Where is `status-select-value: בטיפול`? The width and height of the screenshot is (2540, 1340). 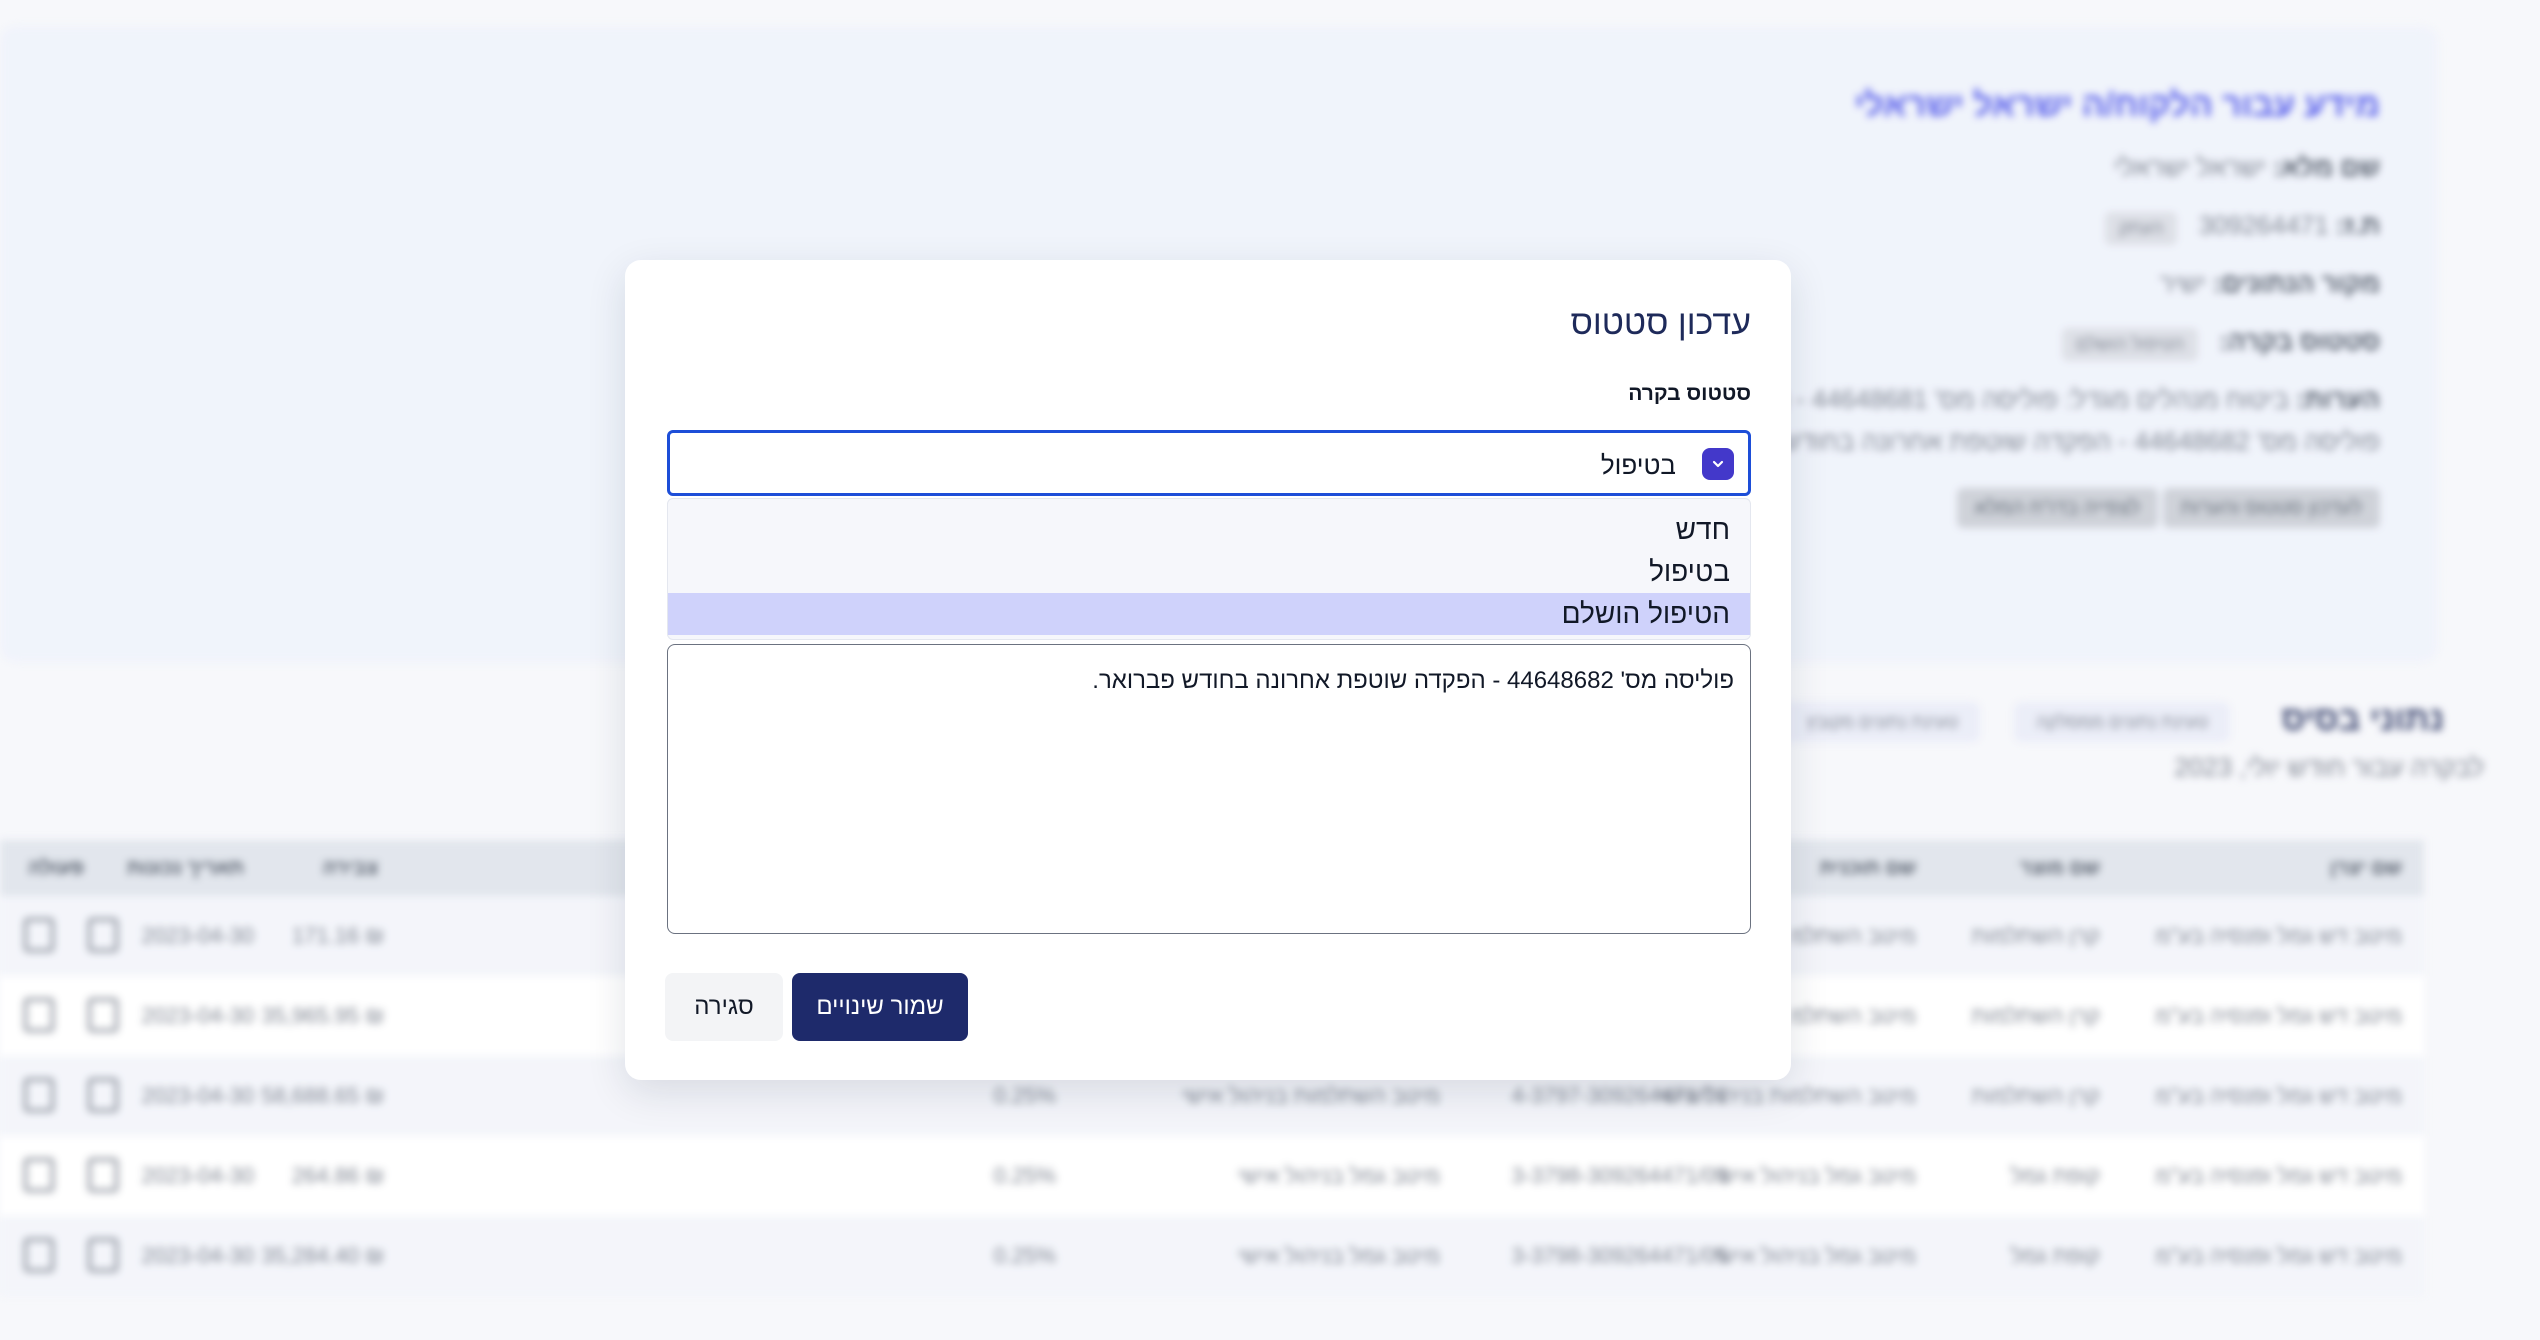
status-select-value: בטיפול is located at coordinates (1638, 465).